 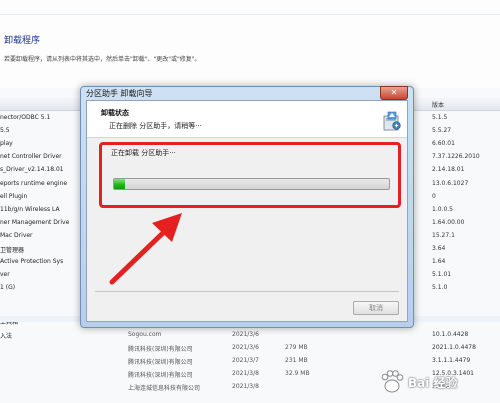 I want to click on program-size: 32.9 MB, so click(x=297, y=373).